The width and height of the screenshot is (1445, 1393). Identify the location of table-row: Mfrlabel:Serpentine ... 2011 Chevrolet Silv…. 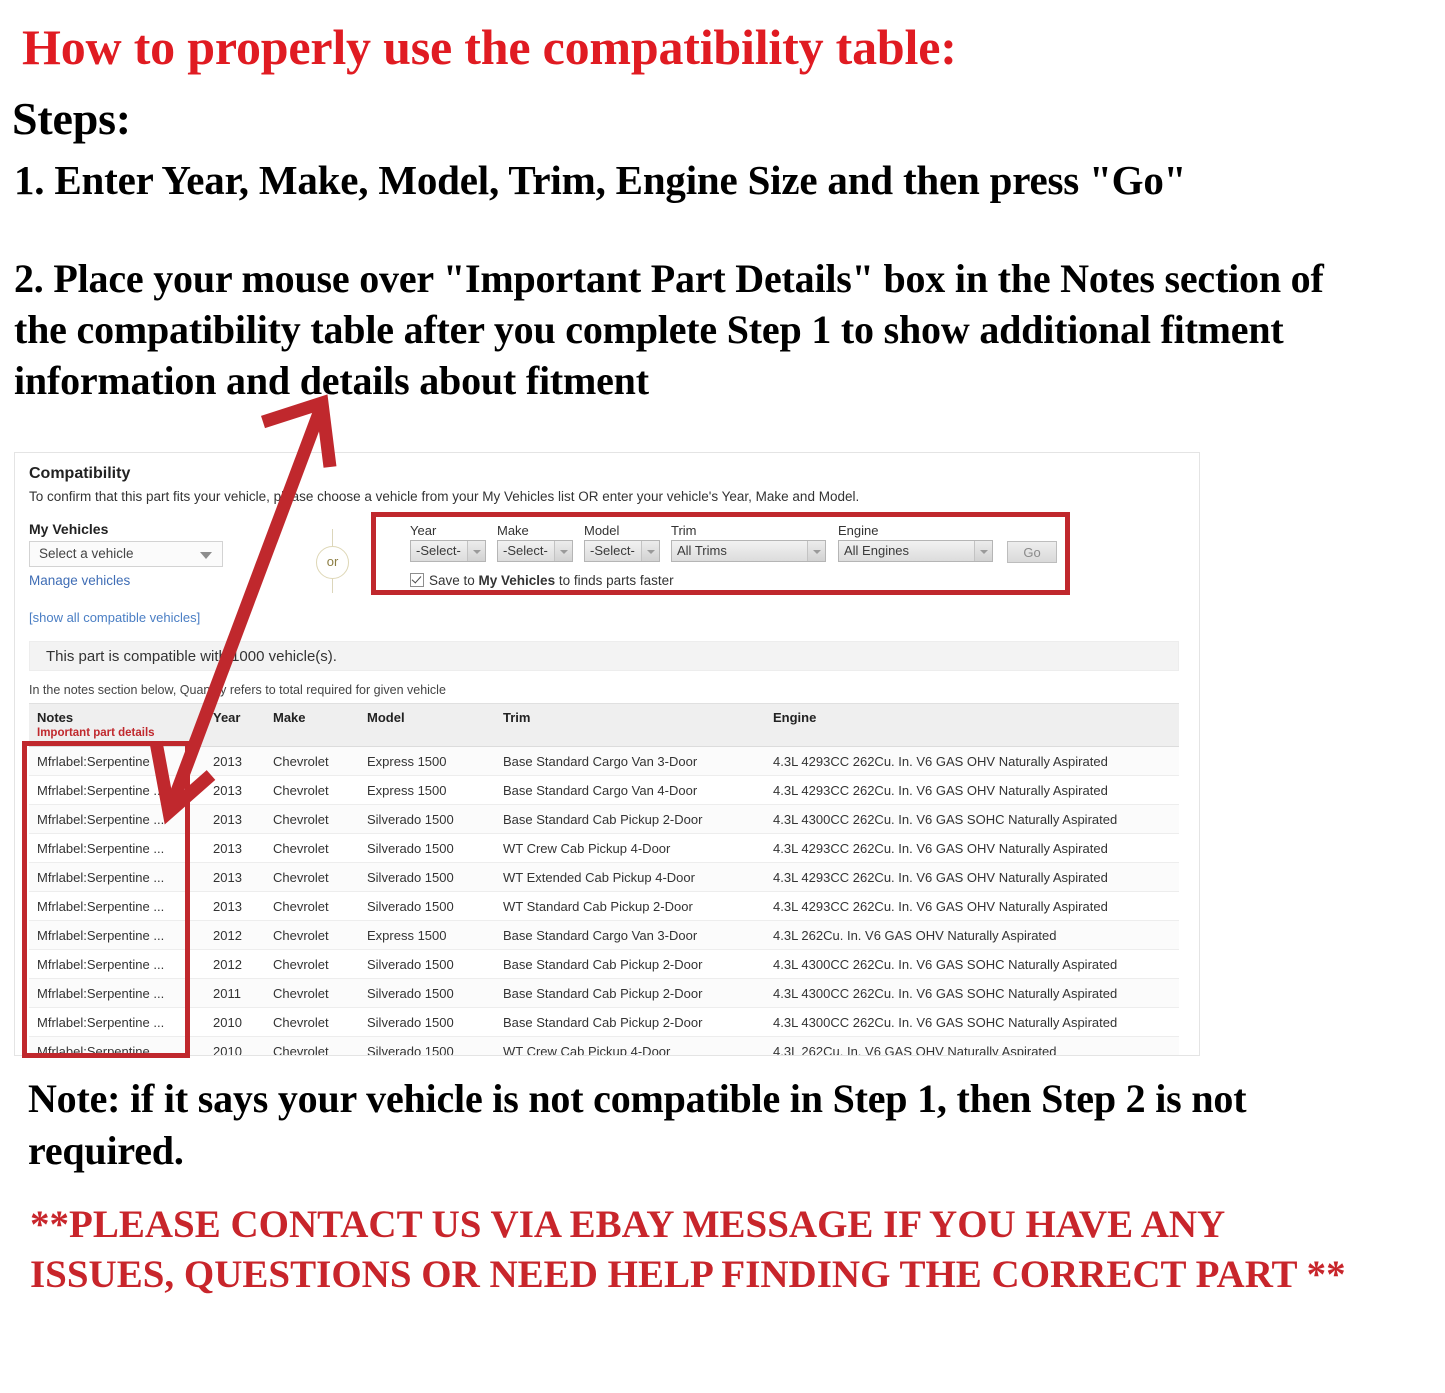
(604, 993).